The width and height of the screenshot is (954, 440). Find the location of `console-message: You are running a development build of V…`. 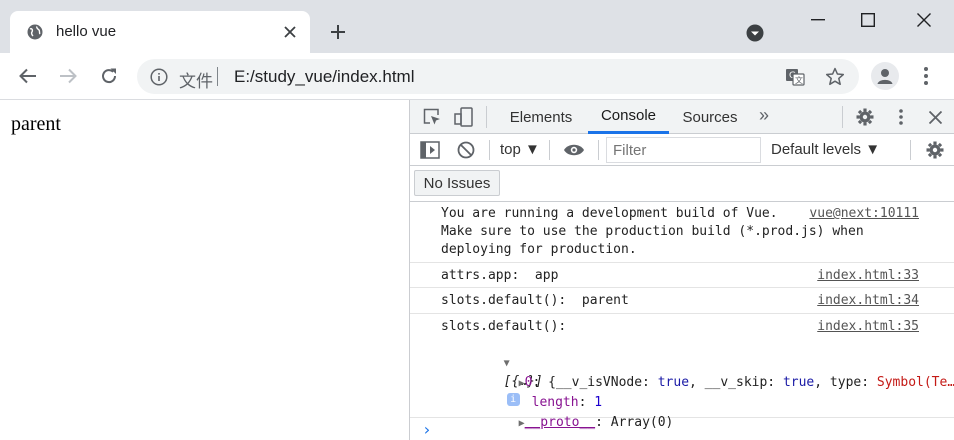

console-message: You are running a development build of V… is located at coordinates (682, 232).